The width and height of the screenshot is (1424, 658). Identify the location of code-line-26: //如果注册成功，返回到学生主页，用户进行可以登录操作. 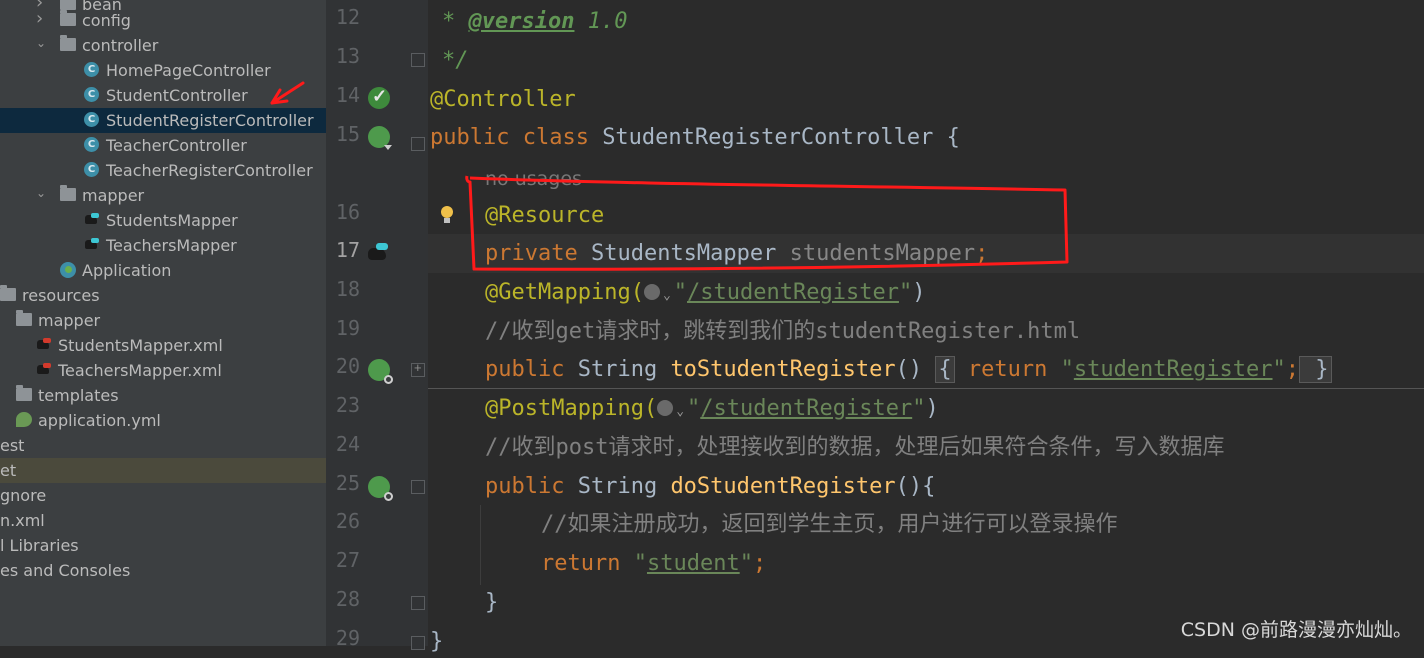
(829, 524).